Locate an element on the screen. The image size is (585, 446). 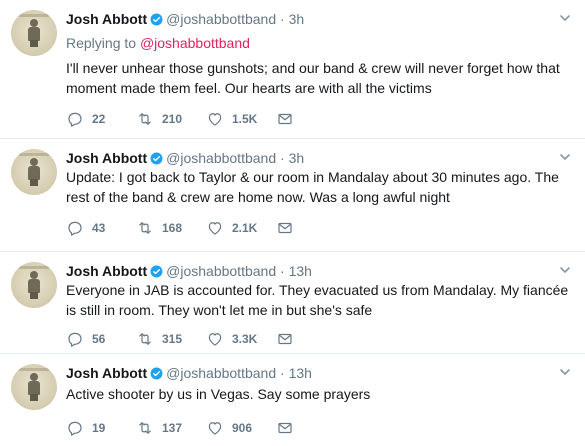
like-button: 2.1K is located at coordinates (231, 228).